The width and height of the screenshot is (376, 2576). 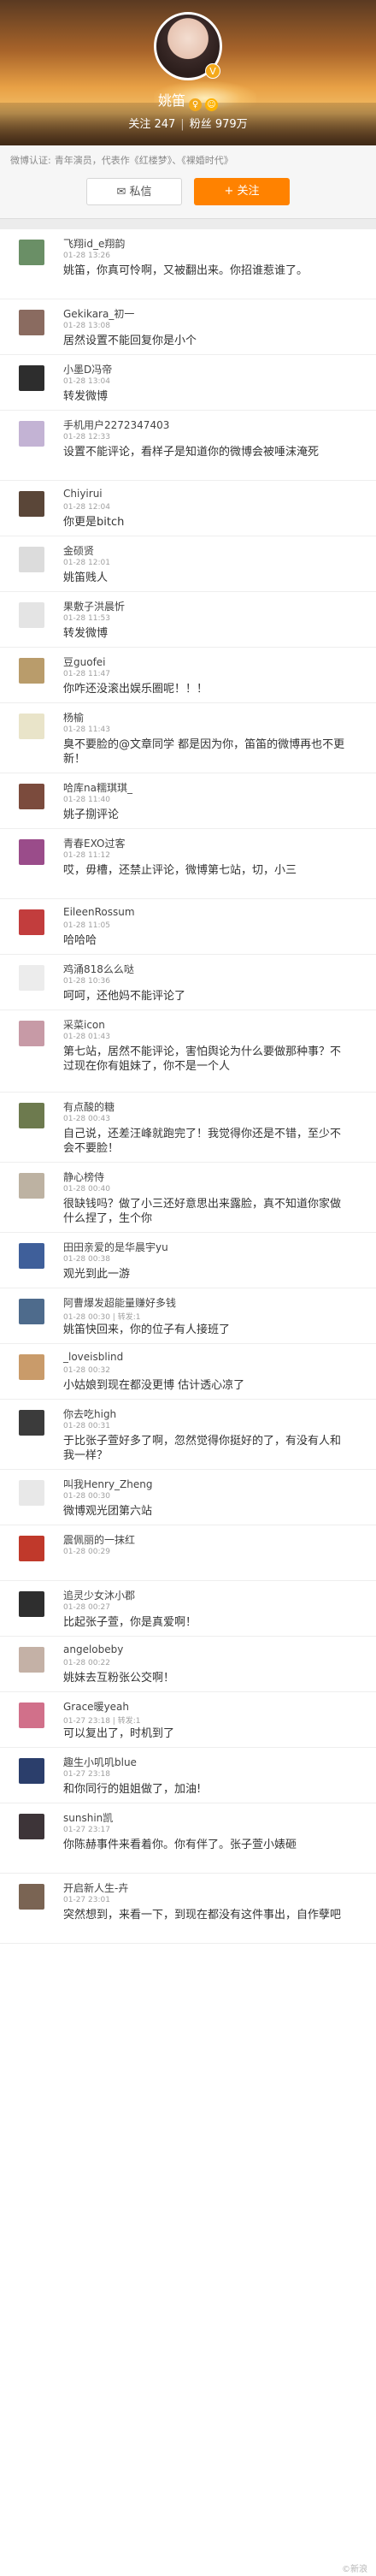 I want to click on commenter-name: 追灵少女沐小郡, so click(x=99, y=1595).